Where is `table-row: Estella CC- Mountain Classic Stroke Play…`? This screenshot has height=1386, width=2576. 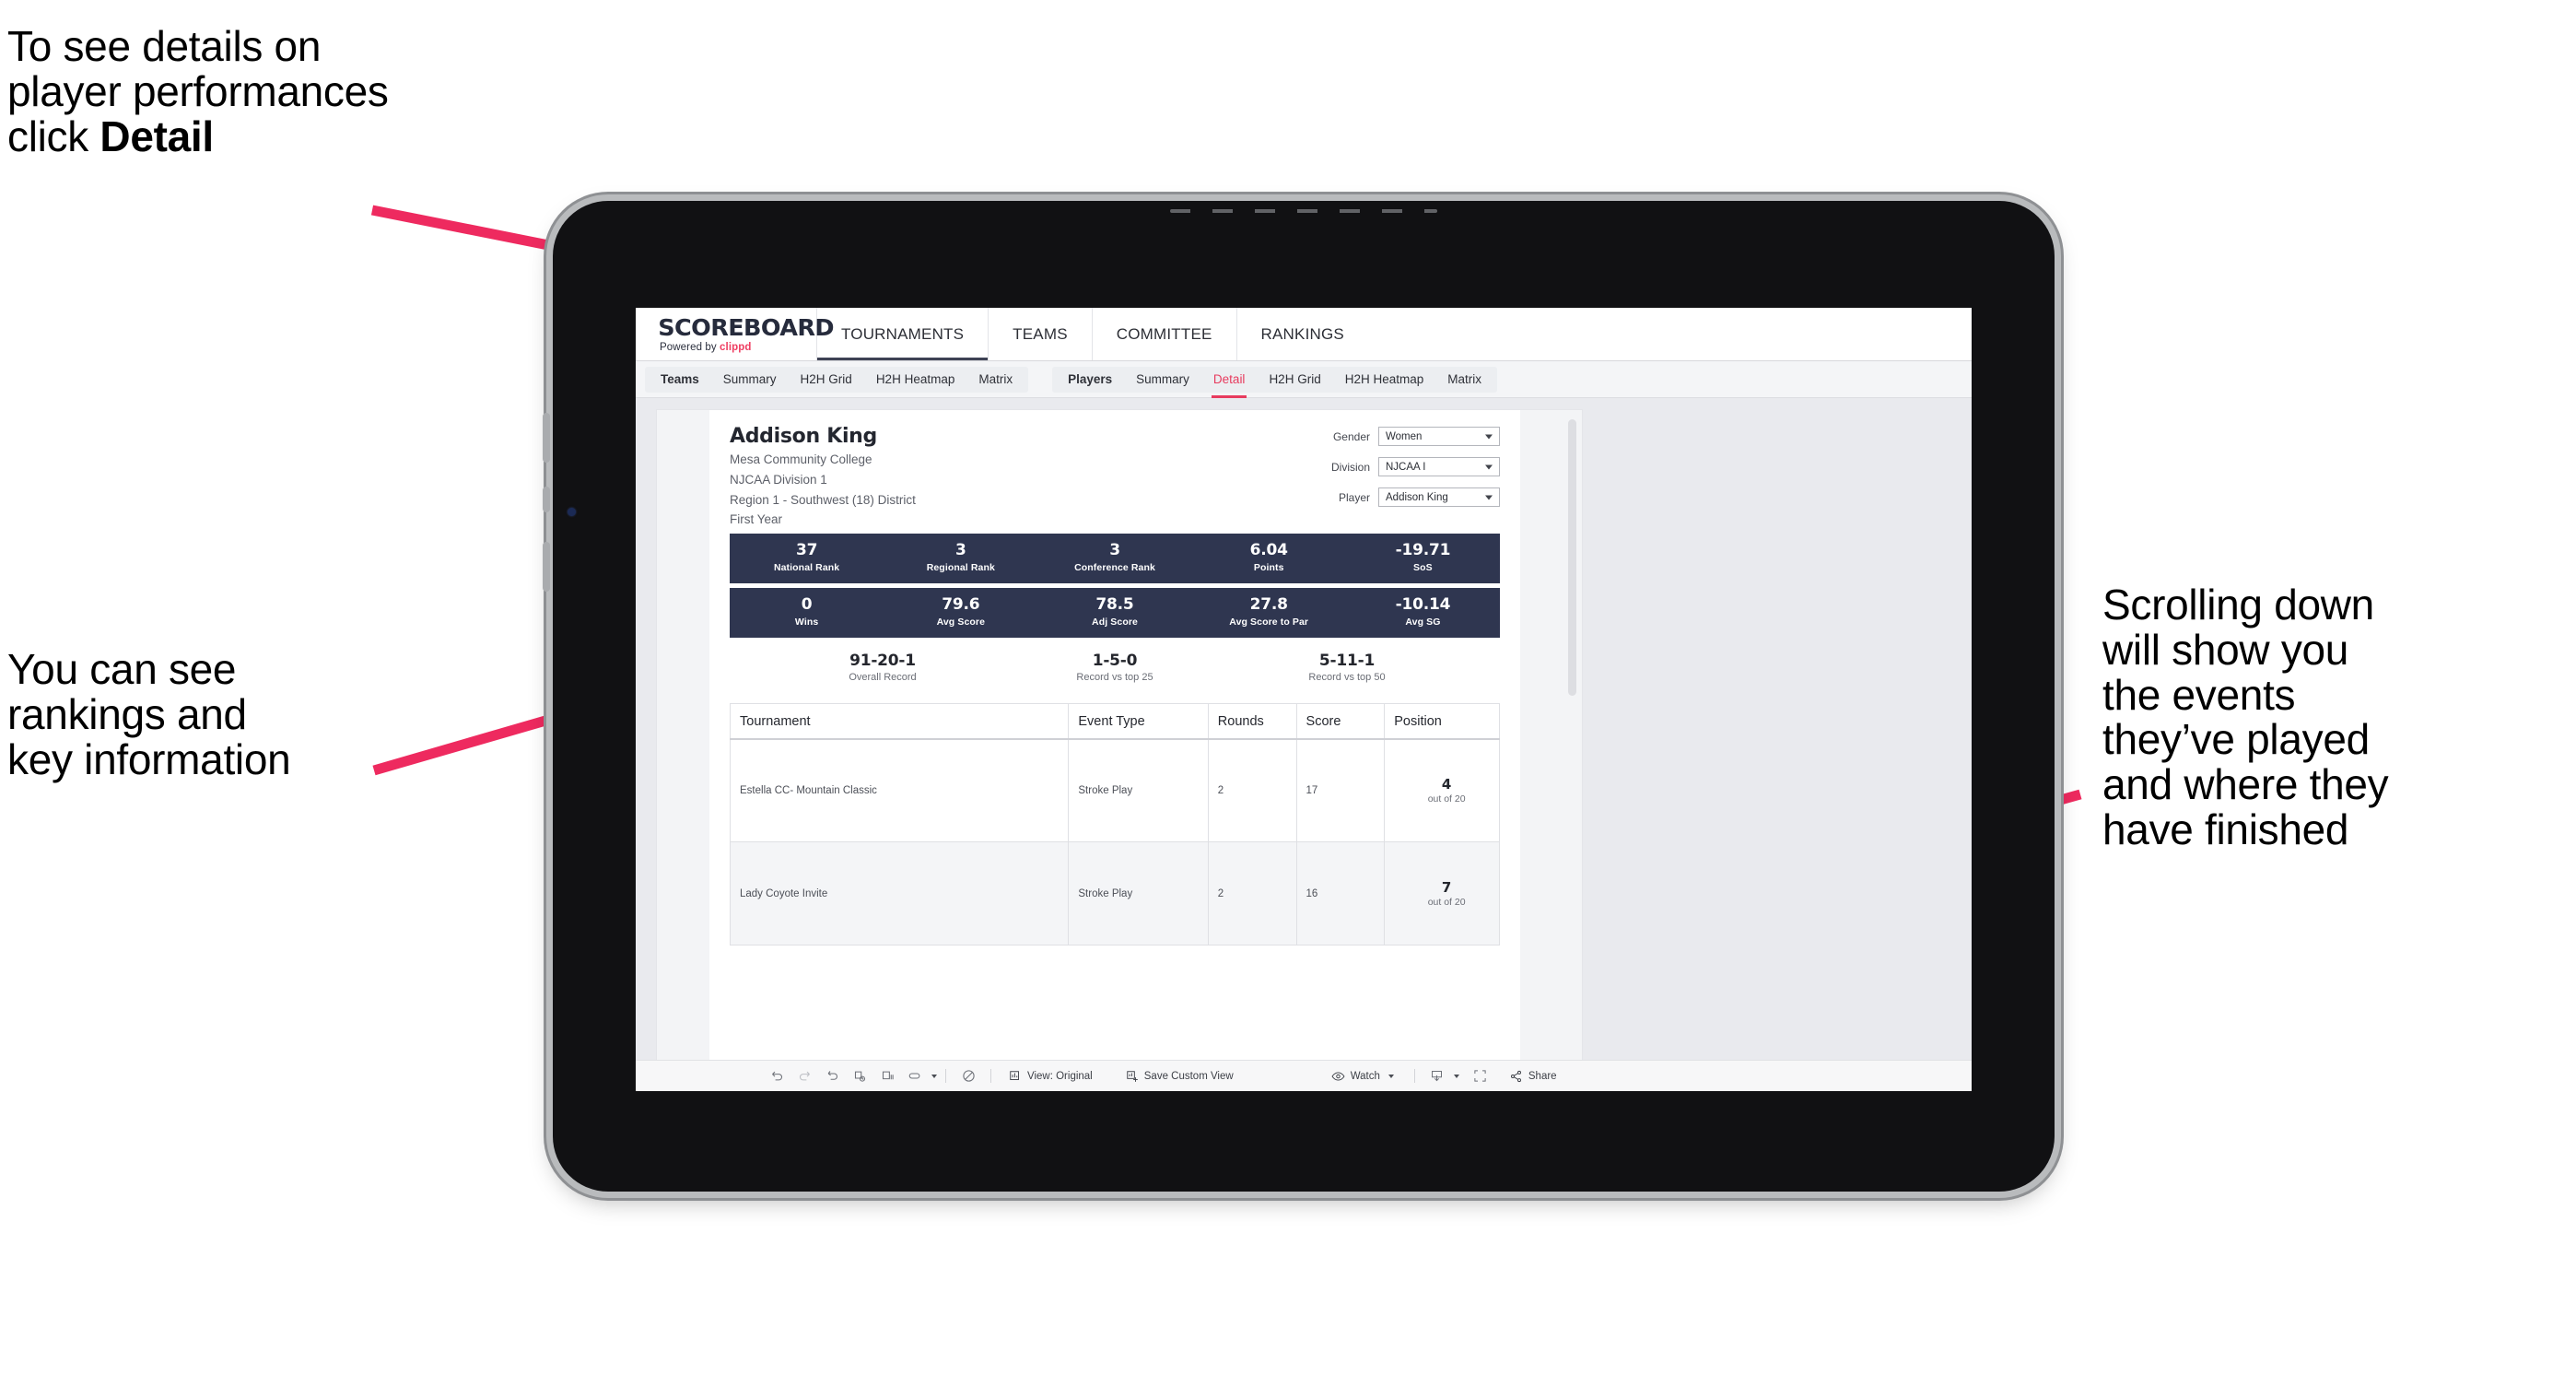 table-row: Estella CC- Mountain Classic Stroke Play… is located at coordinates (1114, 790).